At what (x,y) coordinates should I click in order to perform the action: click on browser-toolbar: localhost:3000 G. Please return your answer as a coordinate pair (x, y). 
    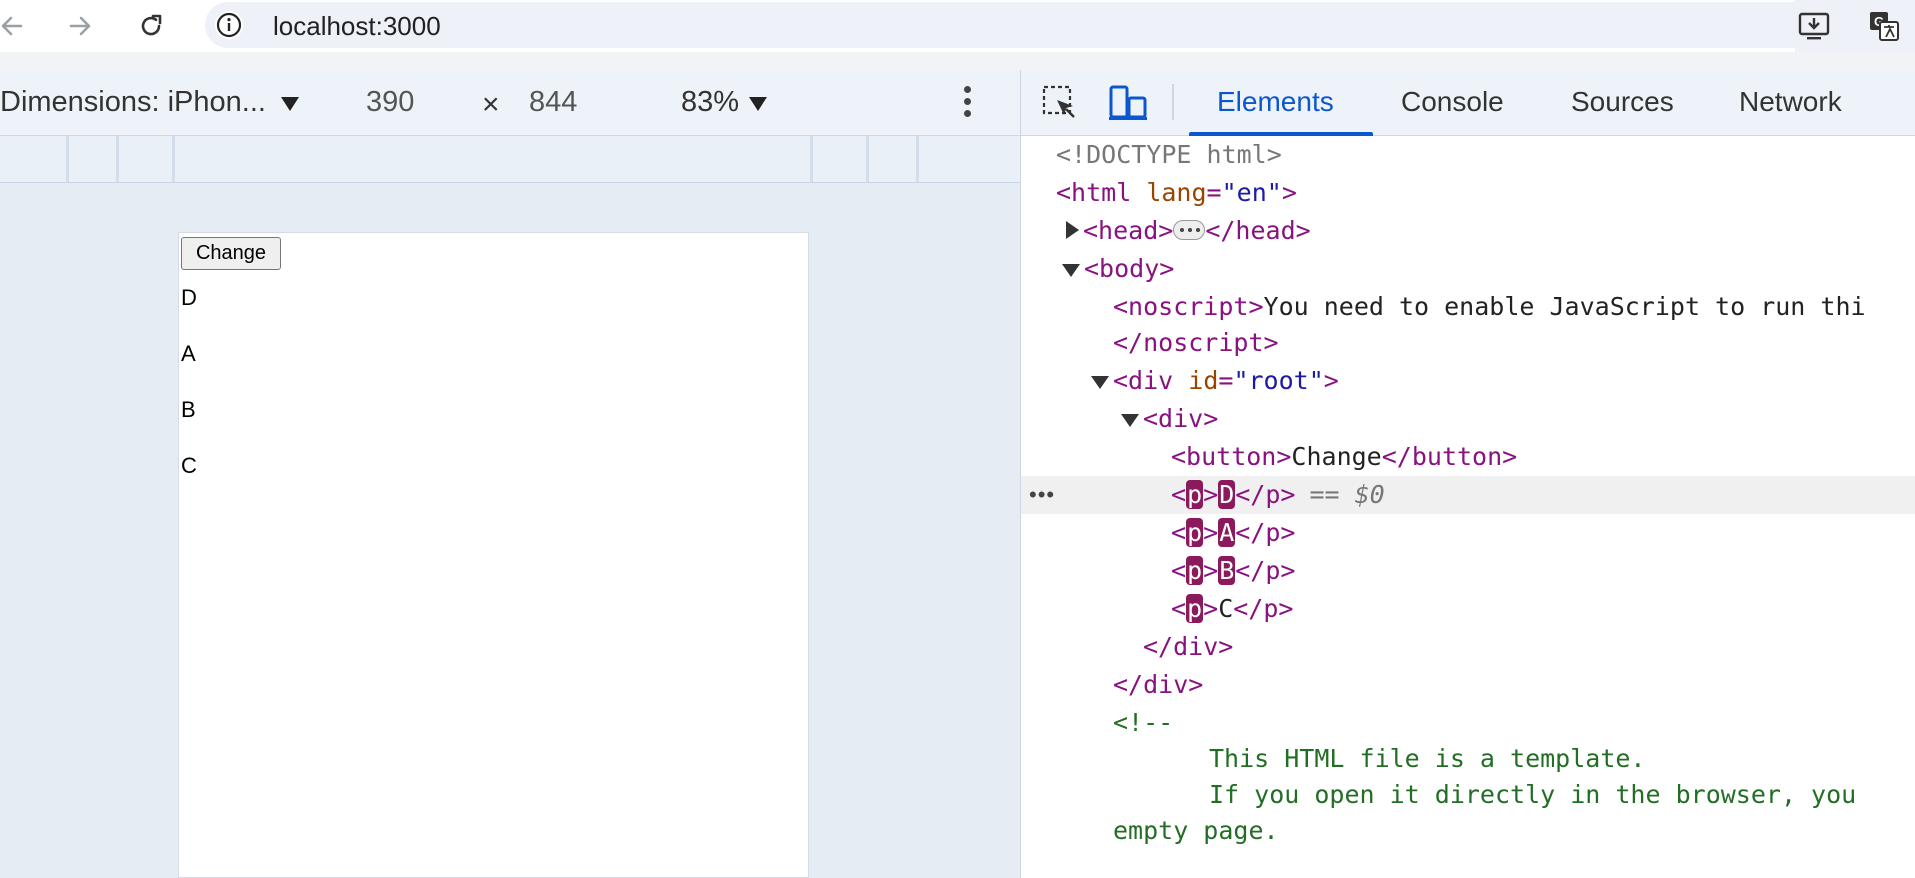
    Looking at the image, I should click on (957, 26).